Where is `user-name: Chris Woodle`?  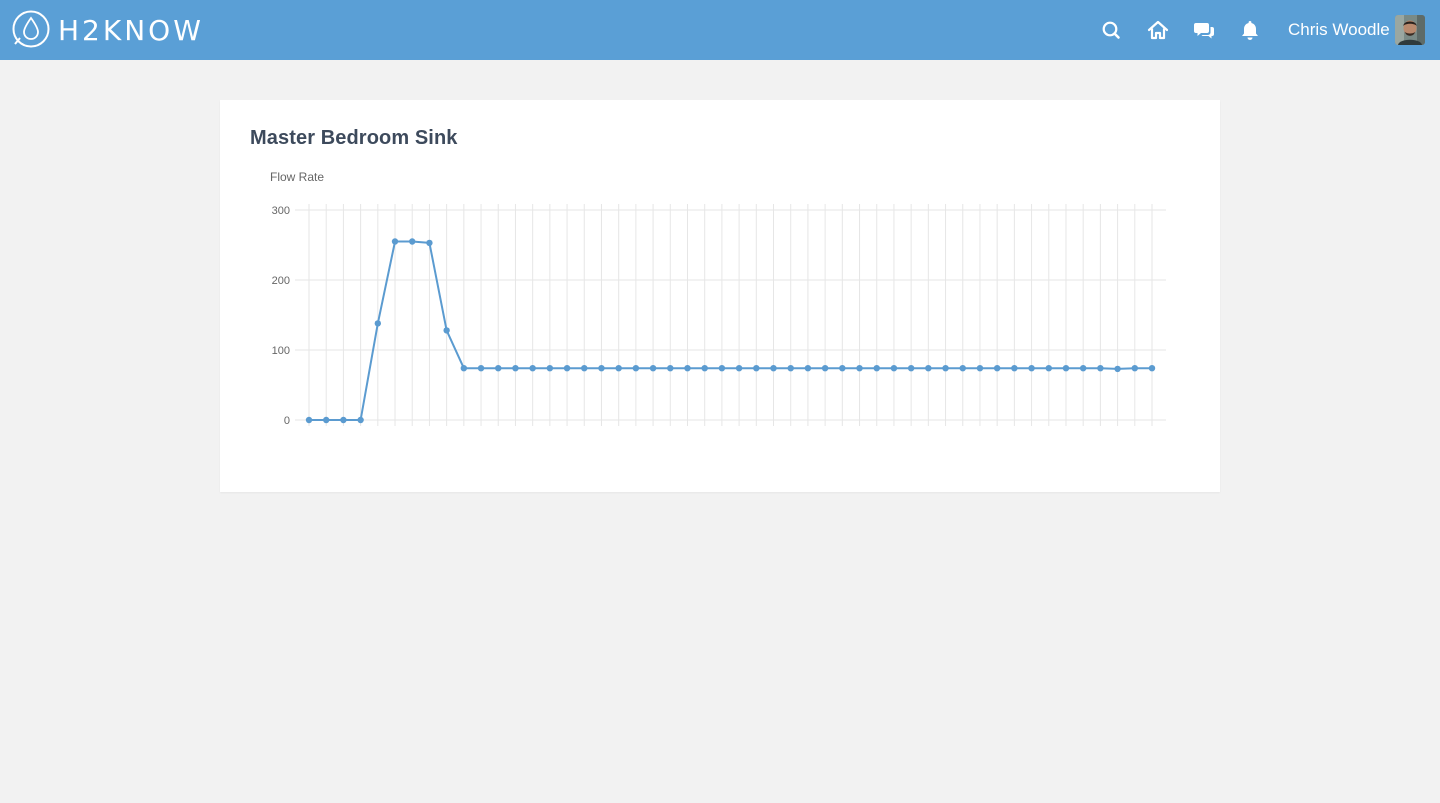
user-name: Chris Woodle is located at coordinates (1339, 30).